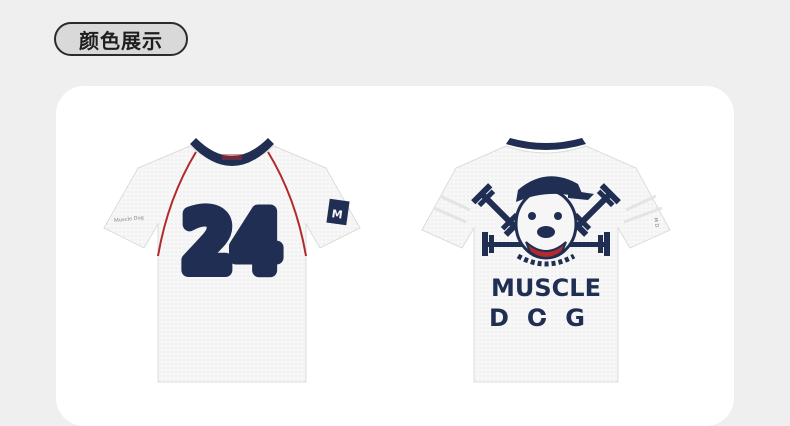 The height and width of the screenshot is (426, 790). Describe the element at coordinates (232, 242) in the screenshot. I see `jersey-number-fill: 24` at that location.